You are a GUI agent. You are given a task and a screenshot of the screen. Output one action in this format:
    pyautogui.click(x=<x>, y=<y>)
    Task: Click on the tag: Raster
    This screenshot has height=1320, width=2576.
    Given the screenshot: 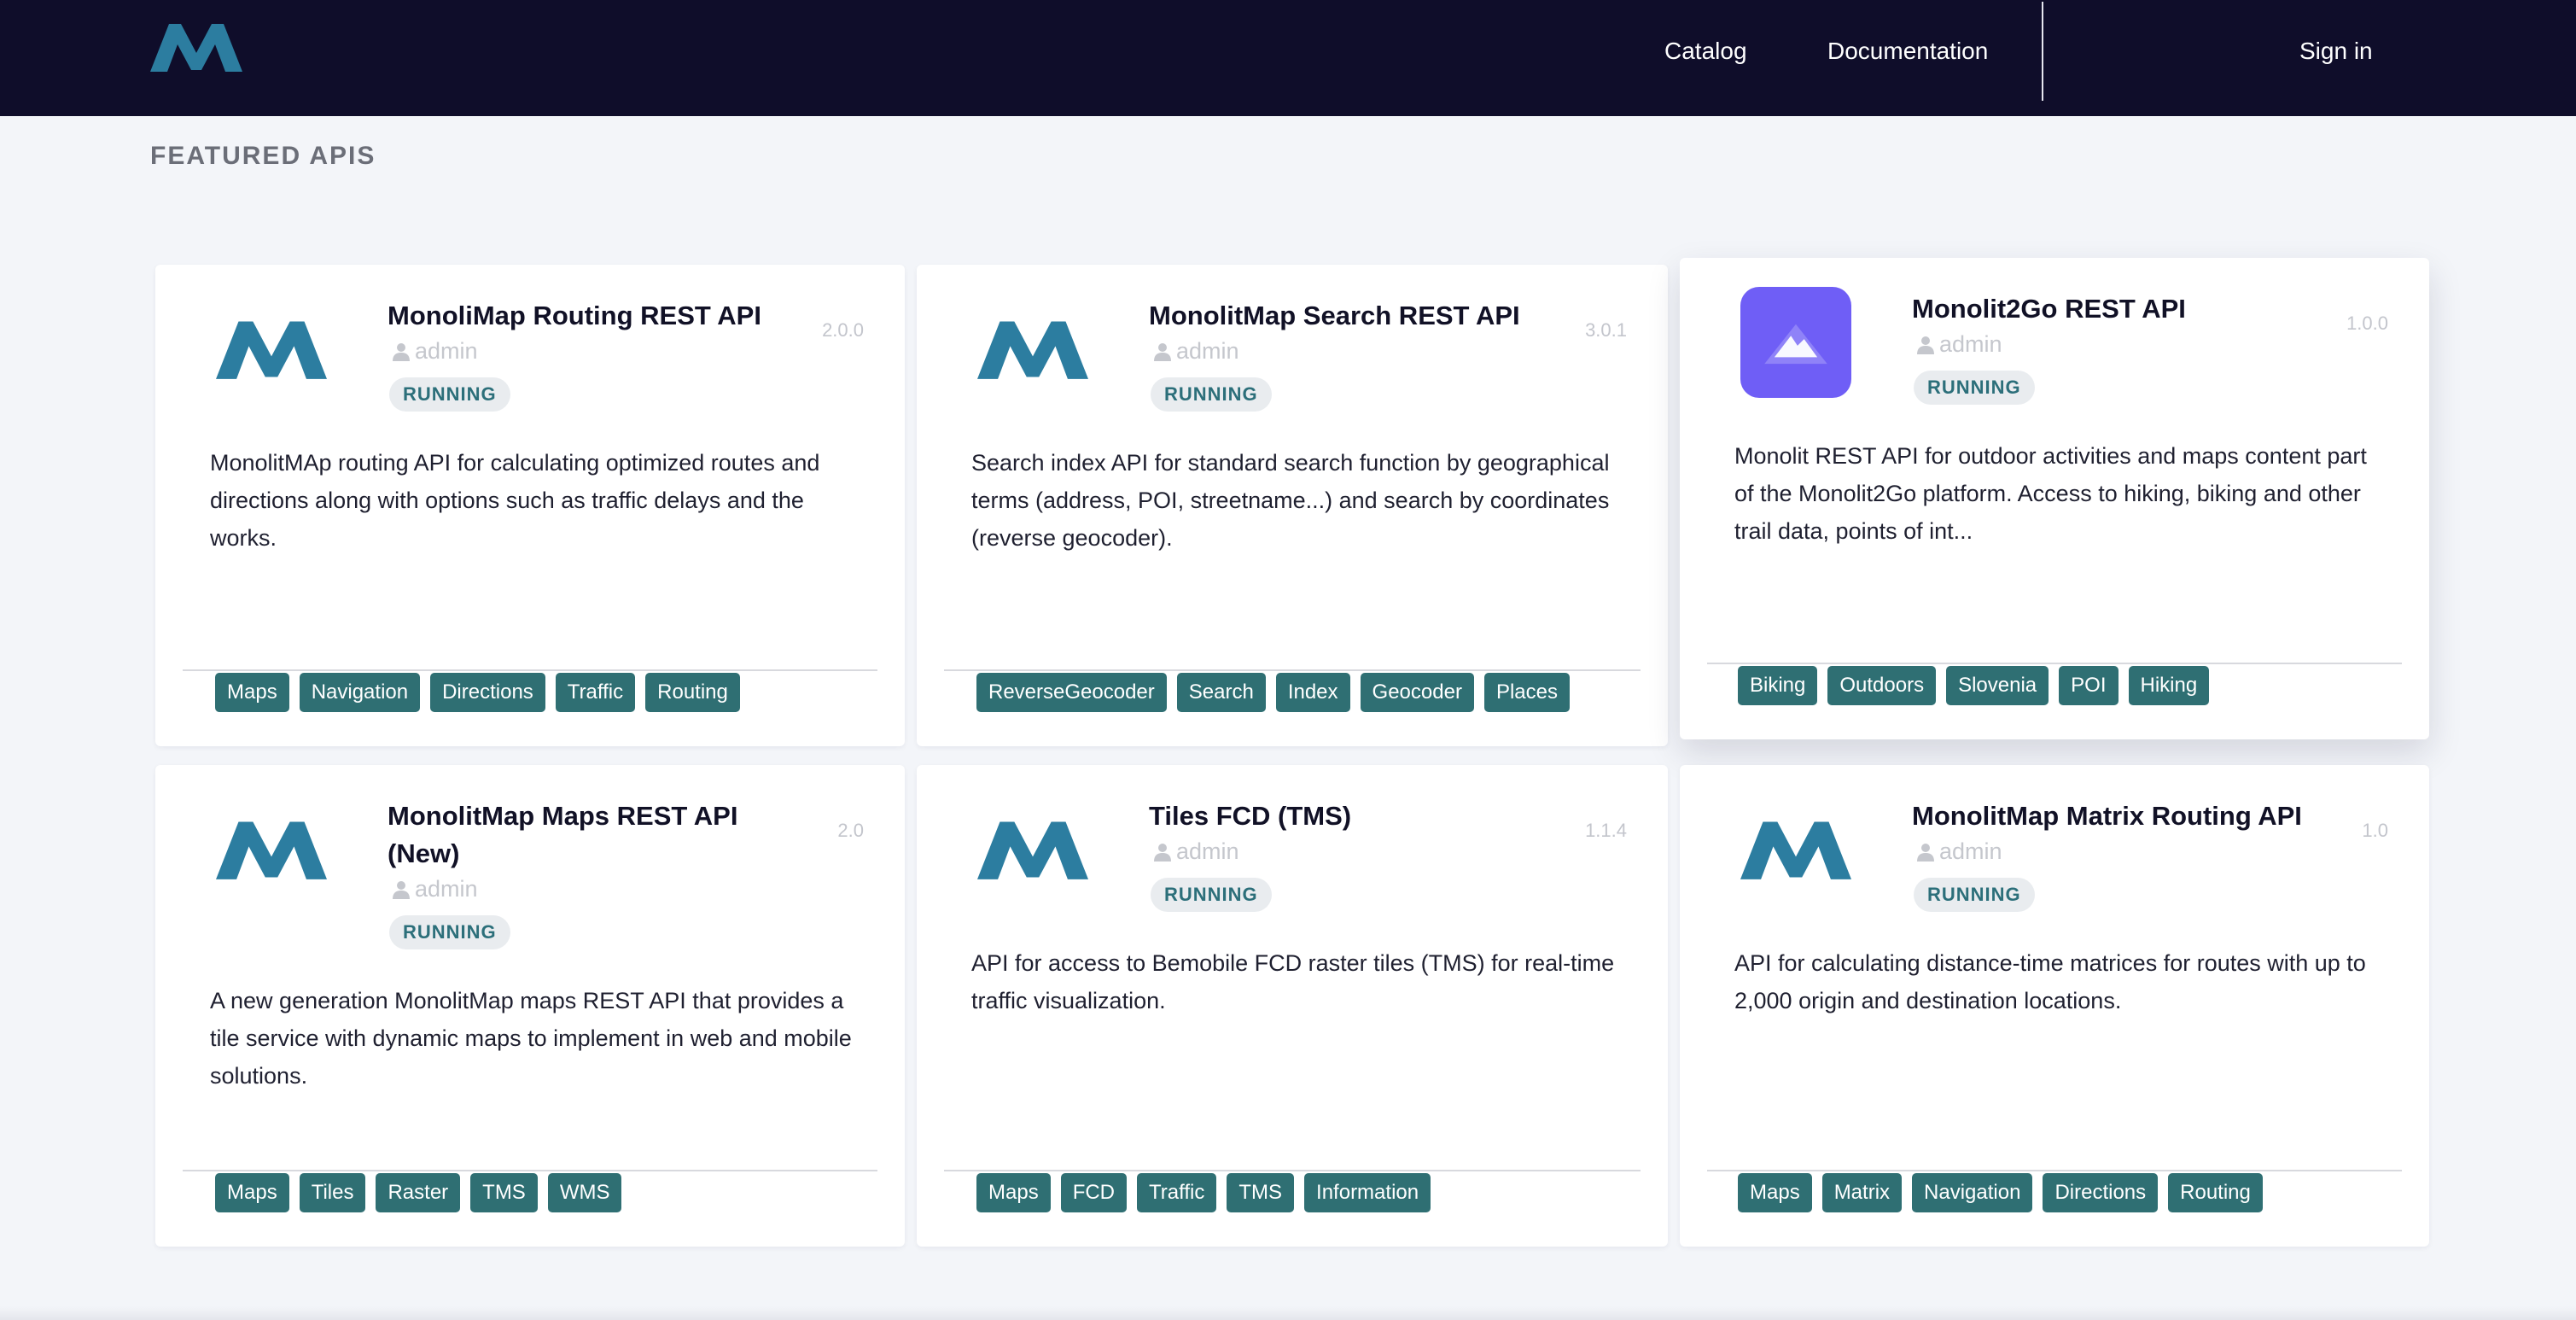 What is the action you would take?
    pyautogui.click(x=418, y=1192)
    